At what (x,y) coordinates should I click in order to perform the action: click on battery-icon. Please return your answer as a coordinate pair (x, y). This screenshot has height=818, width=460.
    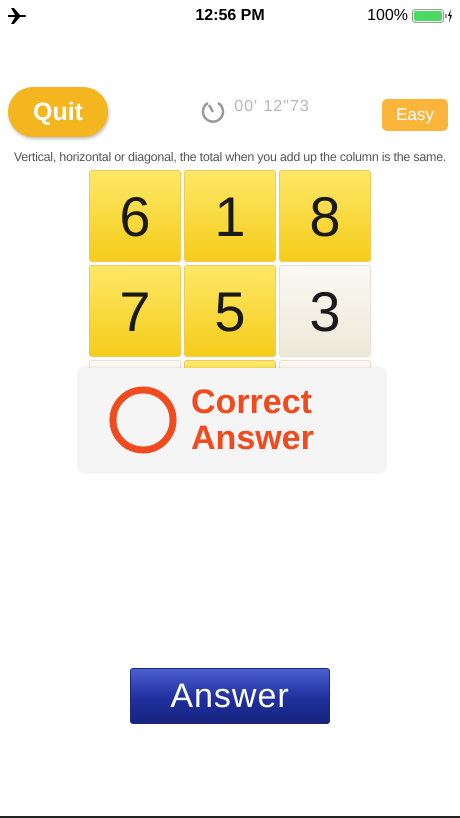
    Looking at the image, I should click on (432, 16).